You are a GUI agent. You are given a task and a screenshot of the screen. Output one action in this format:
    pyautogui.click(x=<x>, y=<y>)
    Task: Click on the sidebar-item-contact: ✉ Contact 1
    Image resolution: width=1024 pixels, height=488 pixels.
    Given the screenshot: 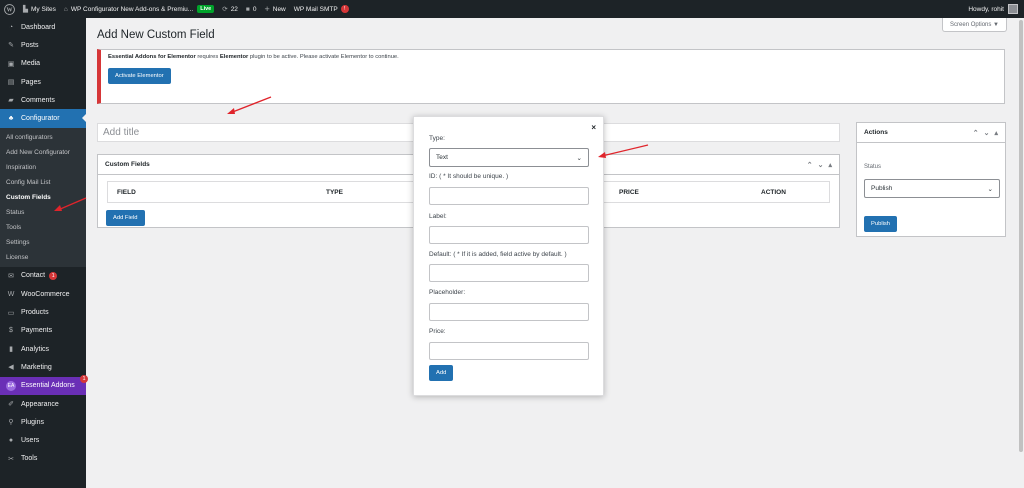 What is the action you would take?
    pyautogui.click(x=43, y=276)
    